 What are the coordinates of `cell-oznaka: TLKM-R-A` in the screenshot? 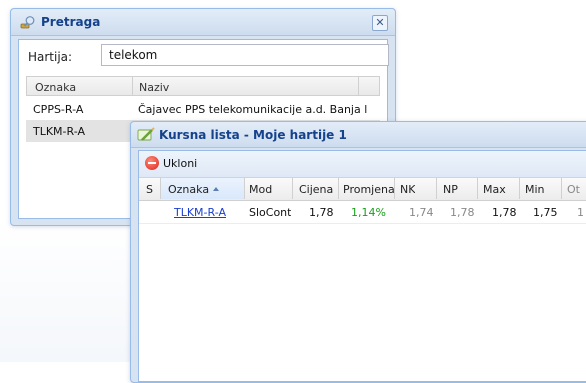 It's located at (59, 131).